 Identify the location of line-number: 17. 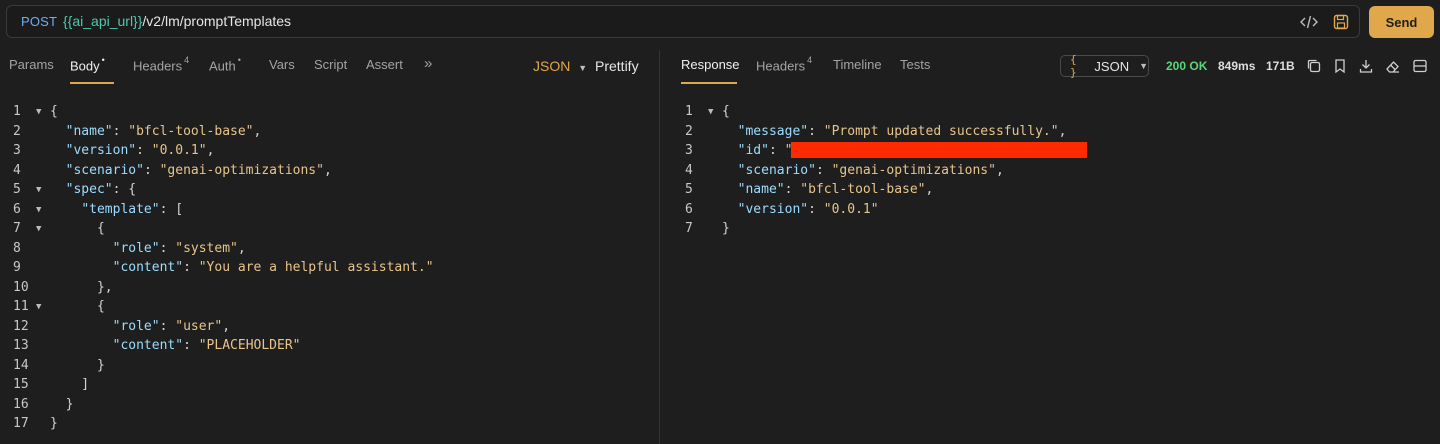
(21, 423).